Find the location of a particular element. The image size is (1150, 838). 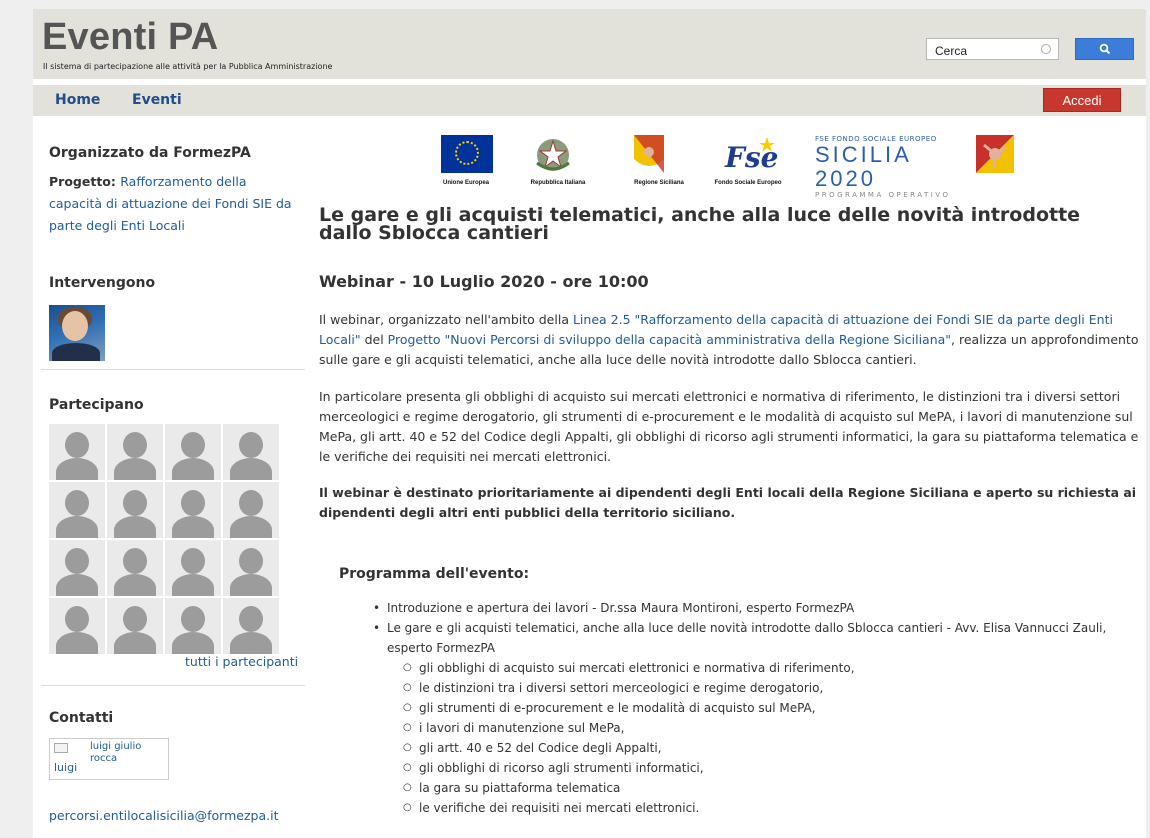

logo-caption: Repubblica Italiana is located at coordinates (558, 183).